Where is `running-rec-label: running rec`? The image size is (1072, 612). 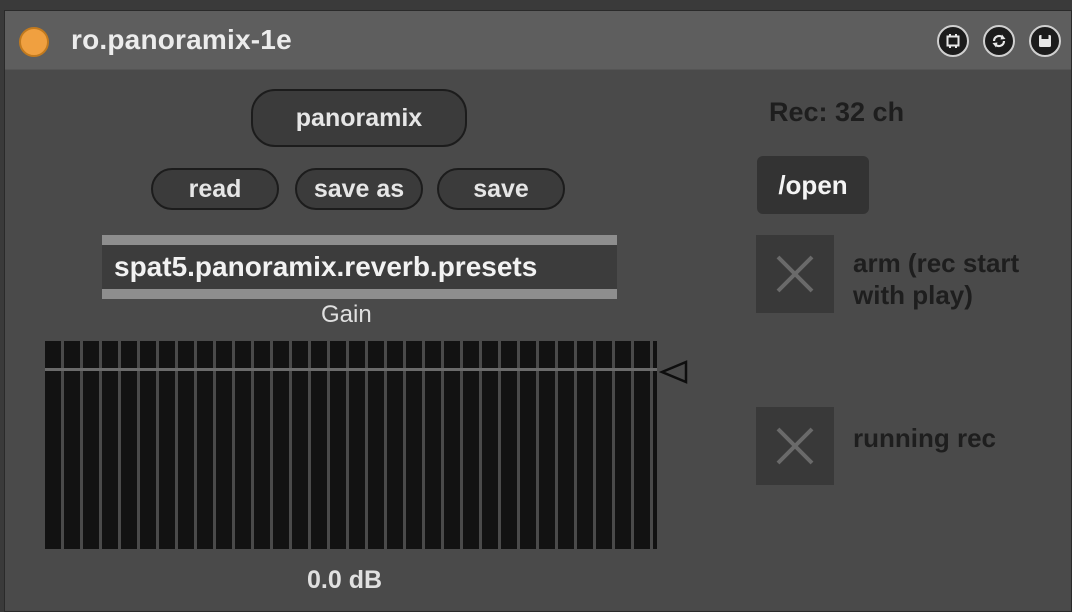
running-rec-label: running rec is located at coordinates (925, 438).